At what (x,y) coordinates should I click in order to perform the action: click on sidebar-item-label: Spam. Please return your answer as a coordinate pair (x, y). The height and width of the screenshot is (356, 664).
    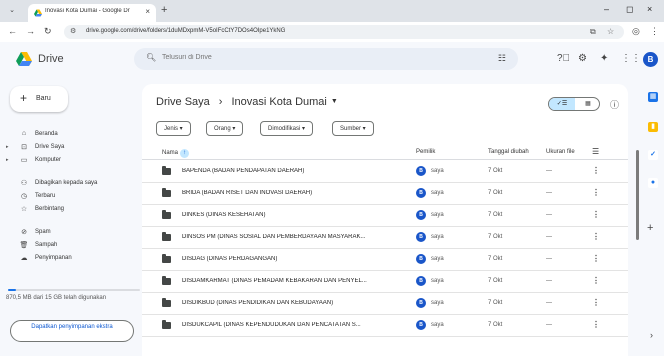
    Looking at the image, I should click on (43, 232).